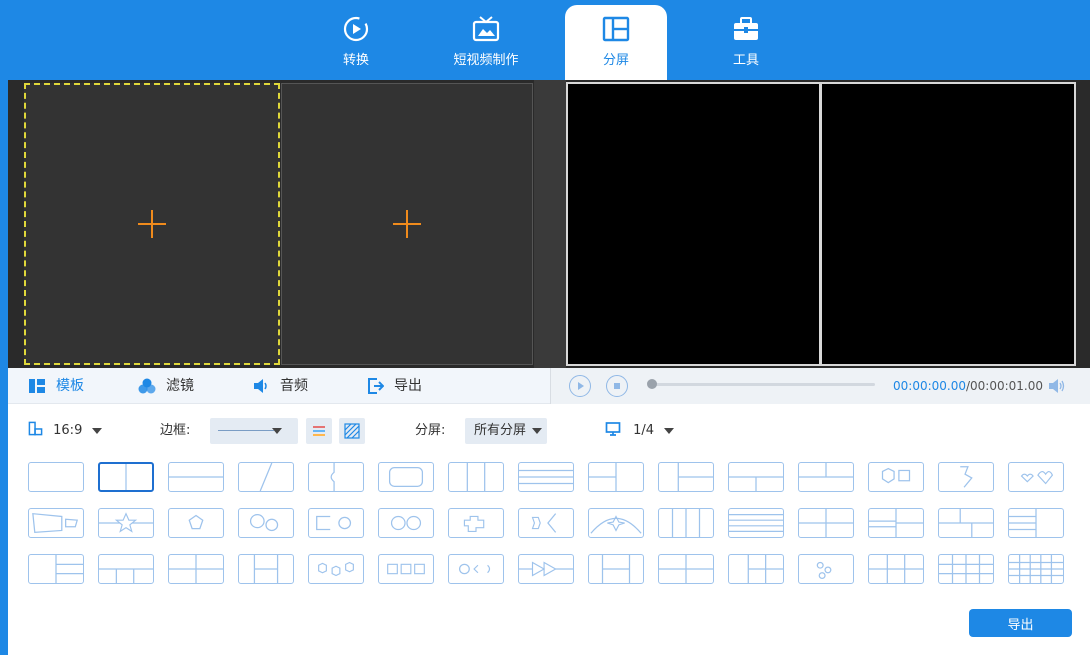 The image size is (1090, 655). Describe the element at coordinates (545, 40) in the screenshot. I see `top-nav: 转换 短视频制作 分屏 工具` at that location.